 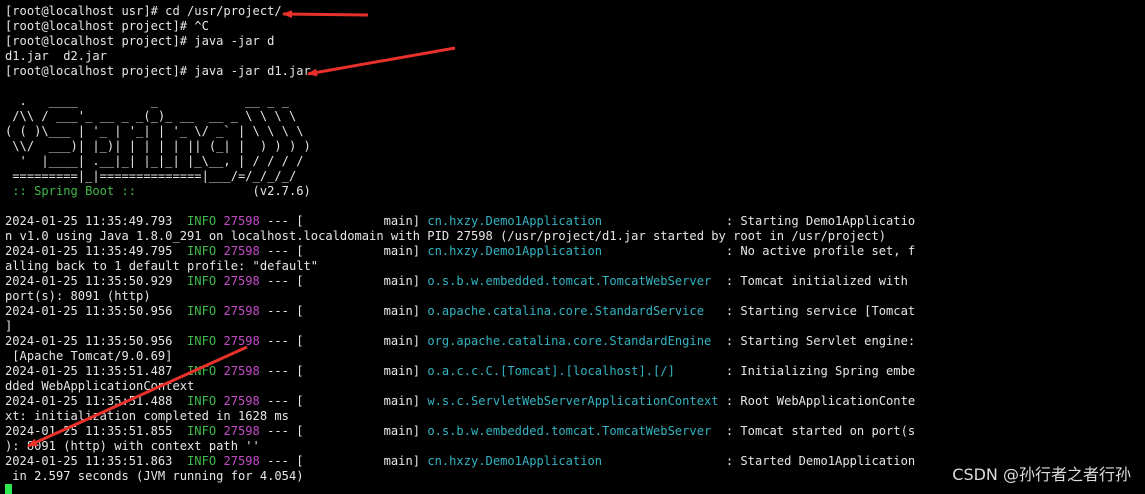 What do you see at coordinates (56, 56) in the screenshot?
I see `terminal-text-segment: d1.jar d2.jar` at bounding box center [56, 56].